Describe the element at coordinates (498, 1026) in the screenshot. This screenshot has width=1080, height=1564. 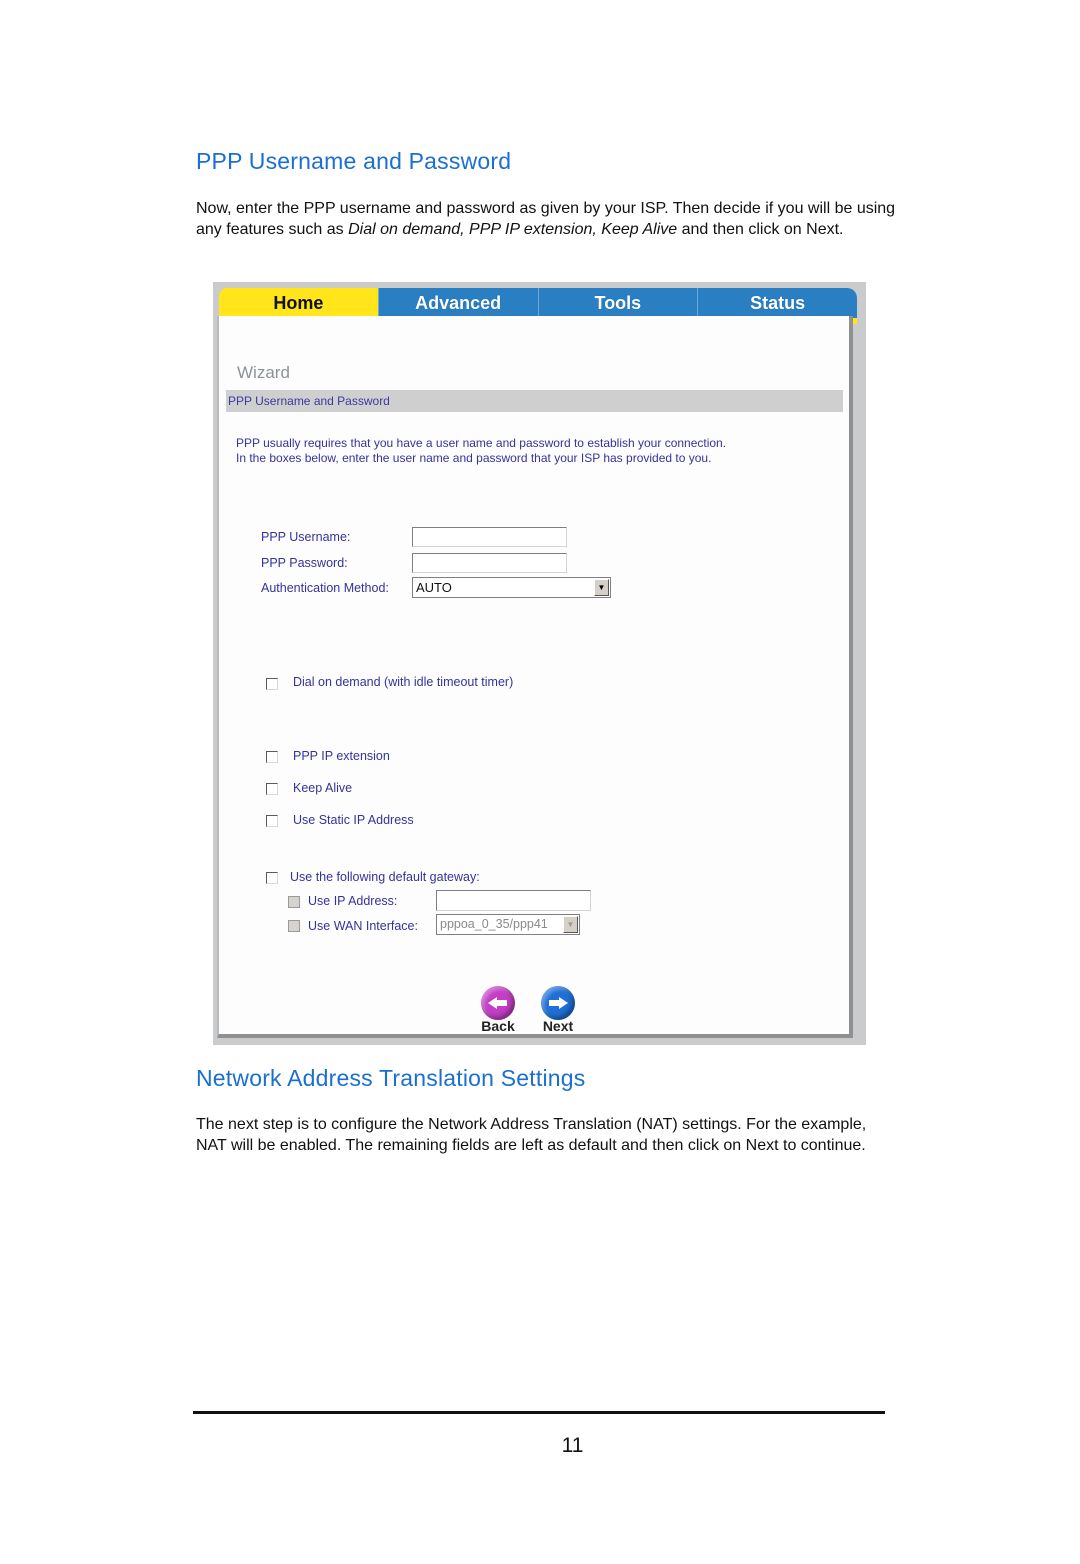
I see `back-label: Back` at that location.